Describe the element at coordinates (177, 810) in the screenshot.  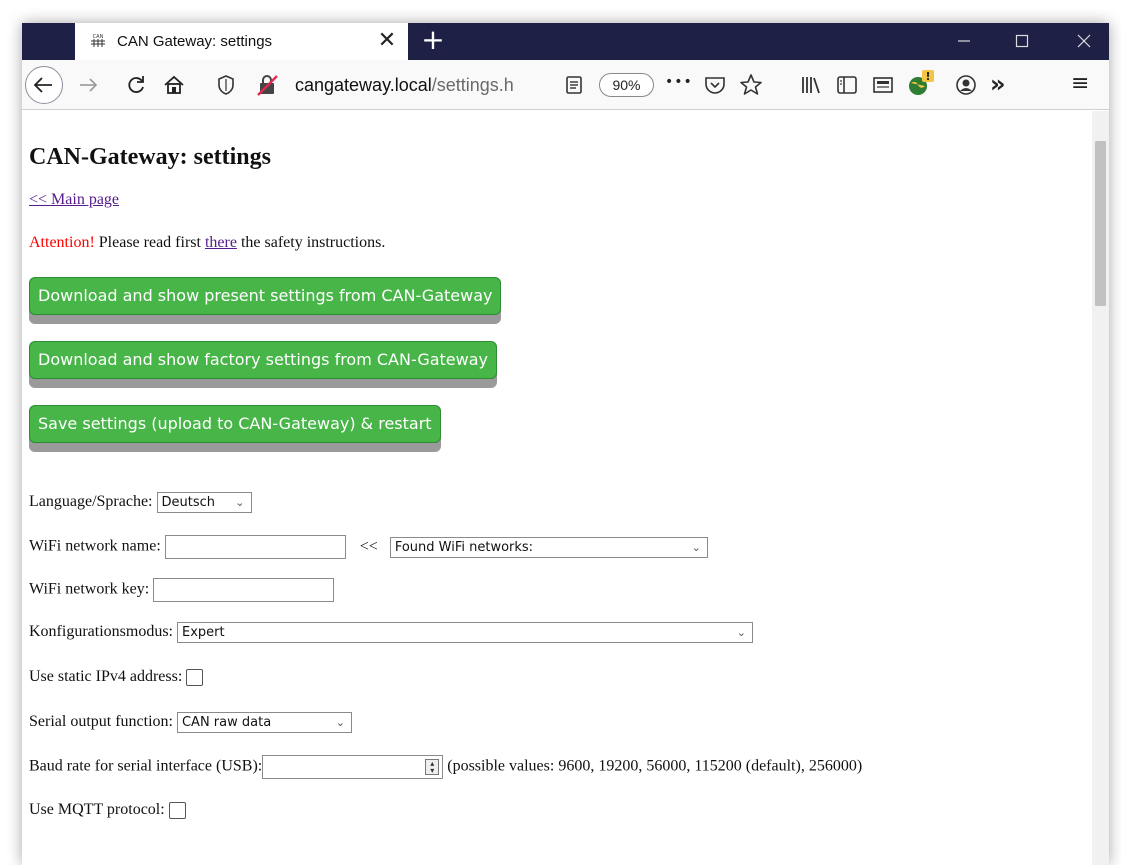
I see `mqtt-checkbox` at that location.